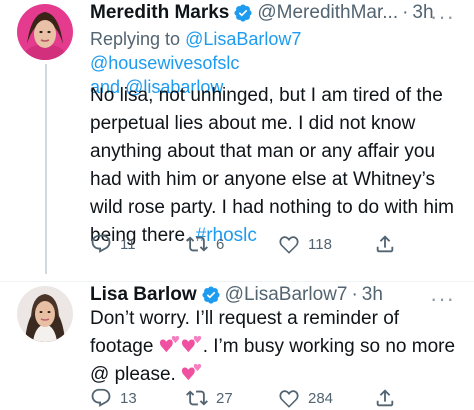 The width and height of the screenshot is (474, 410). Describe the element at coordinates (133, 374) in the screenshot. I see `tweet-text-segment: @ please.` at that location.